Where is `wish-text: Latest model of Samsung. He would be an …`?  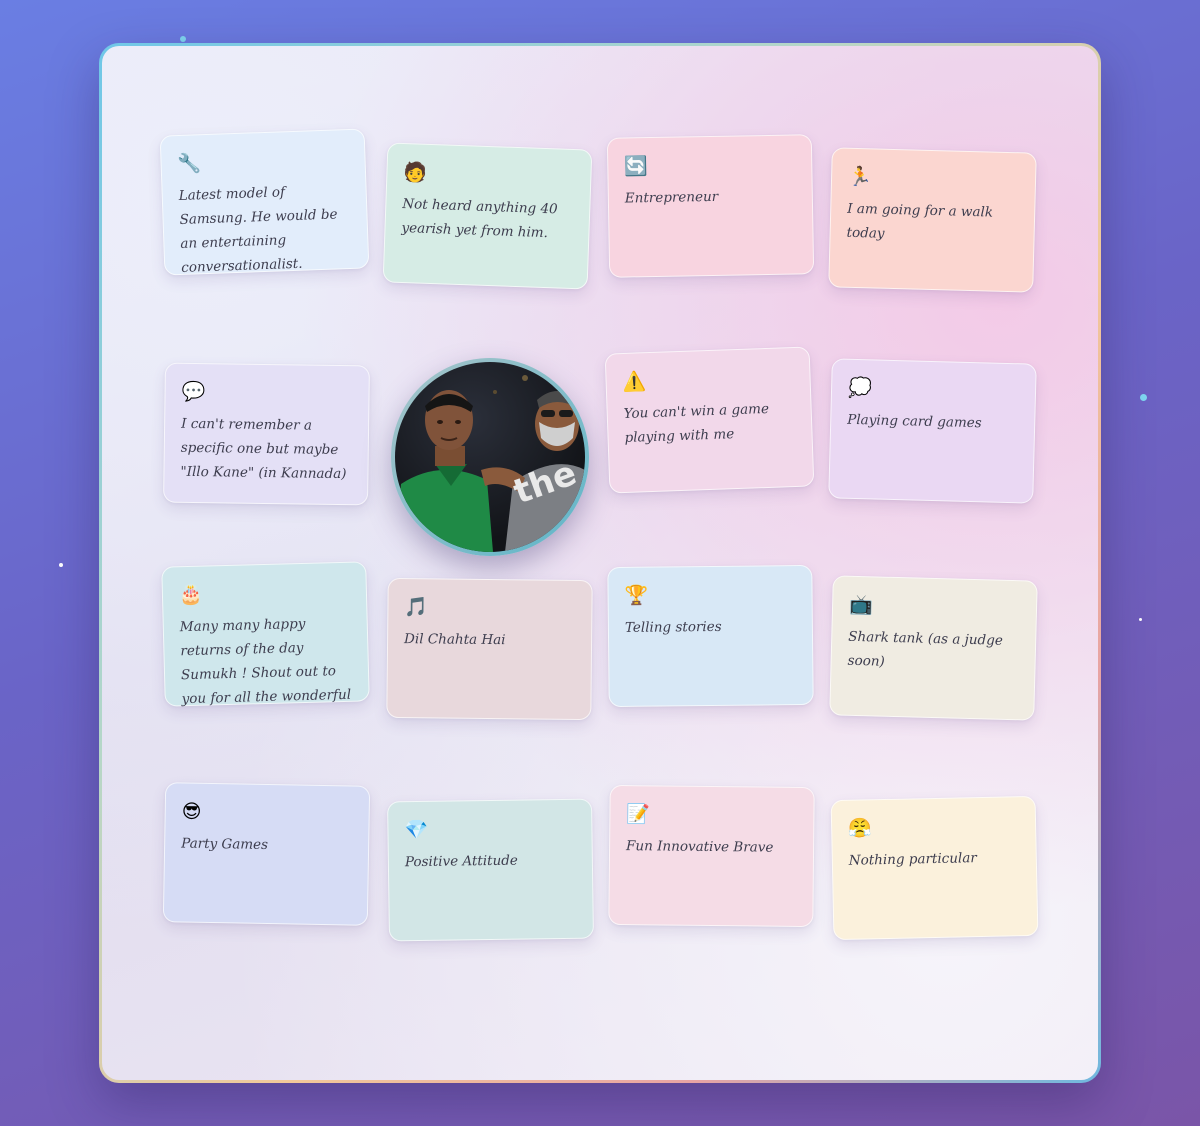
wish-text: Latest model of Samsung. He would be an … is located at coordinates (258, 230).